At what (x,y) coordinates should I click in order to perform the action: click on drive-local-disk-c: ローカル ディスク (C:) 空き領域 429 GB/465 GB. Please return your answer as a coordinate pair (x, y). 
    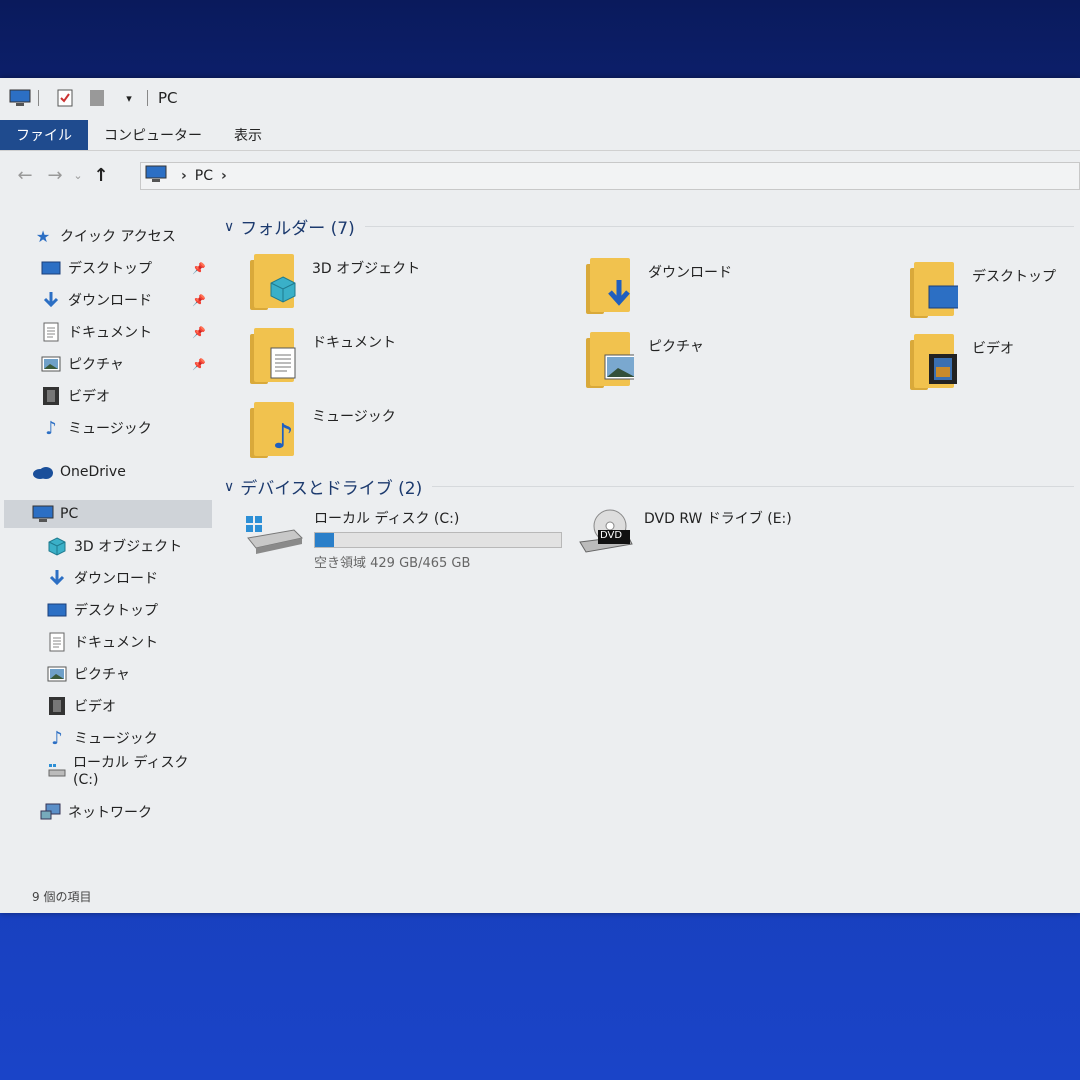
    Looking at the image, I should click on (403, 539).